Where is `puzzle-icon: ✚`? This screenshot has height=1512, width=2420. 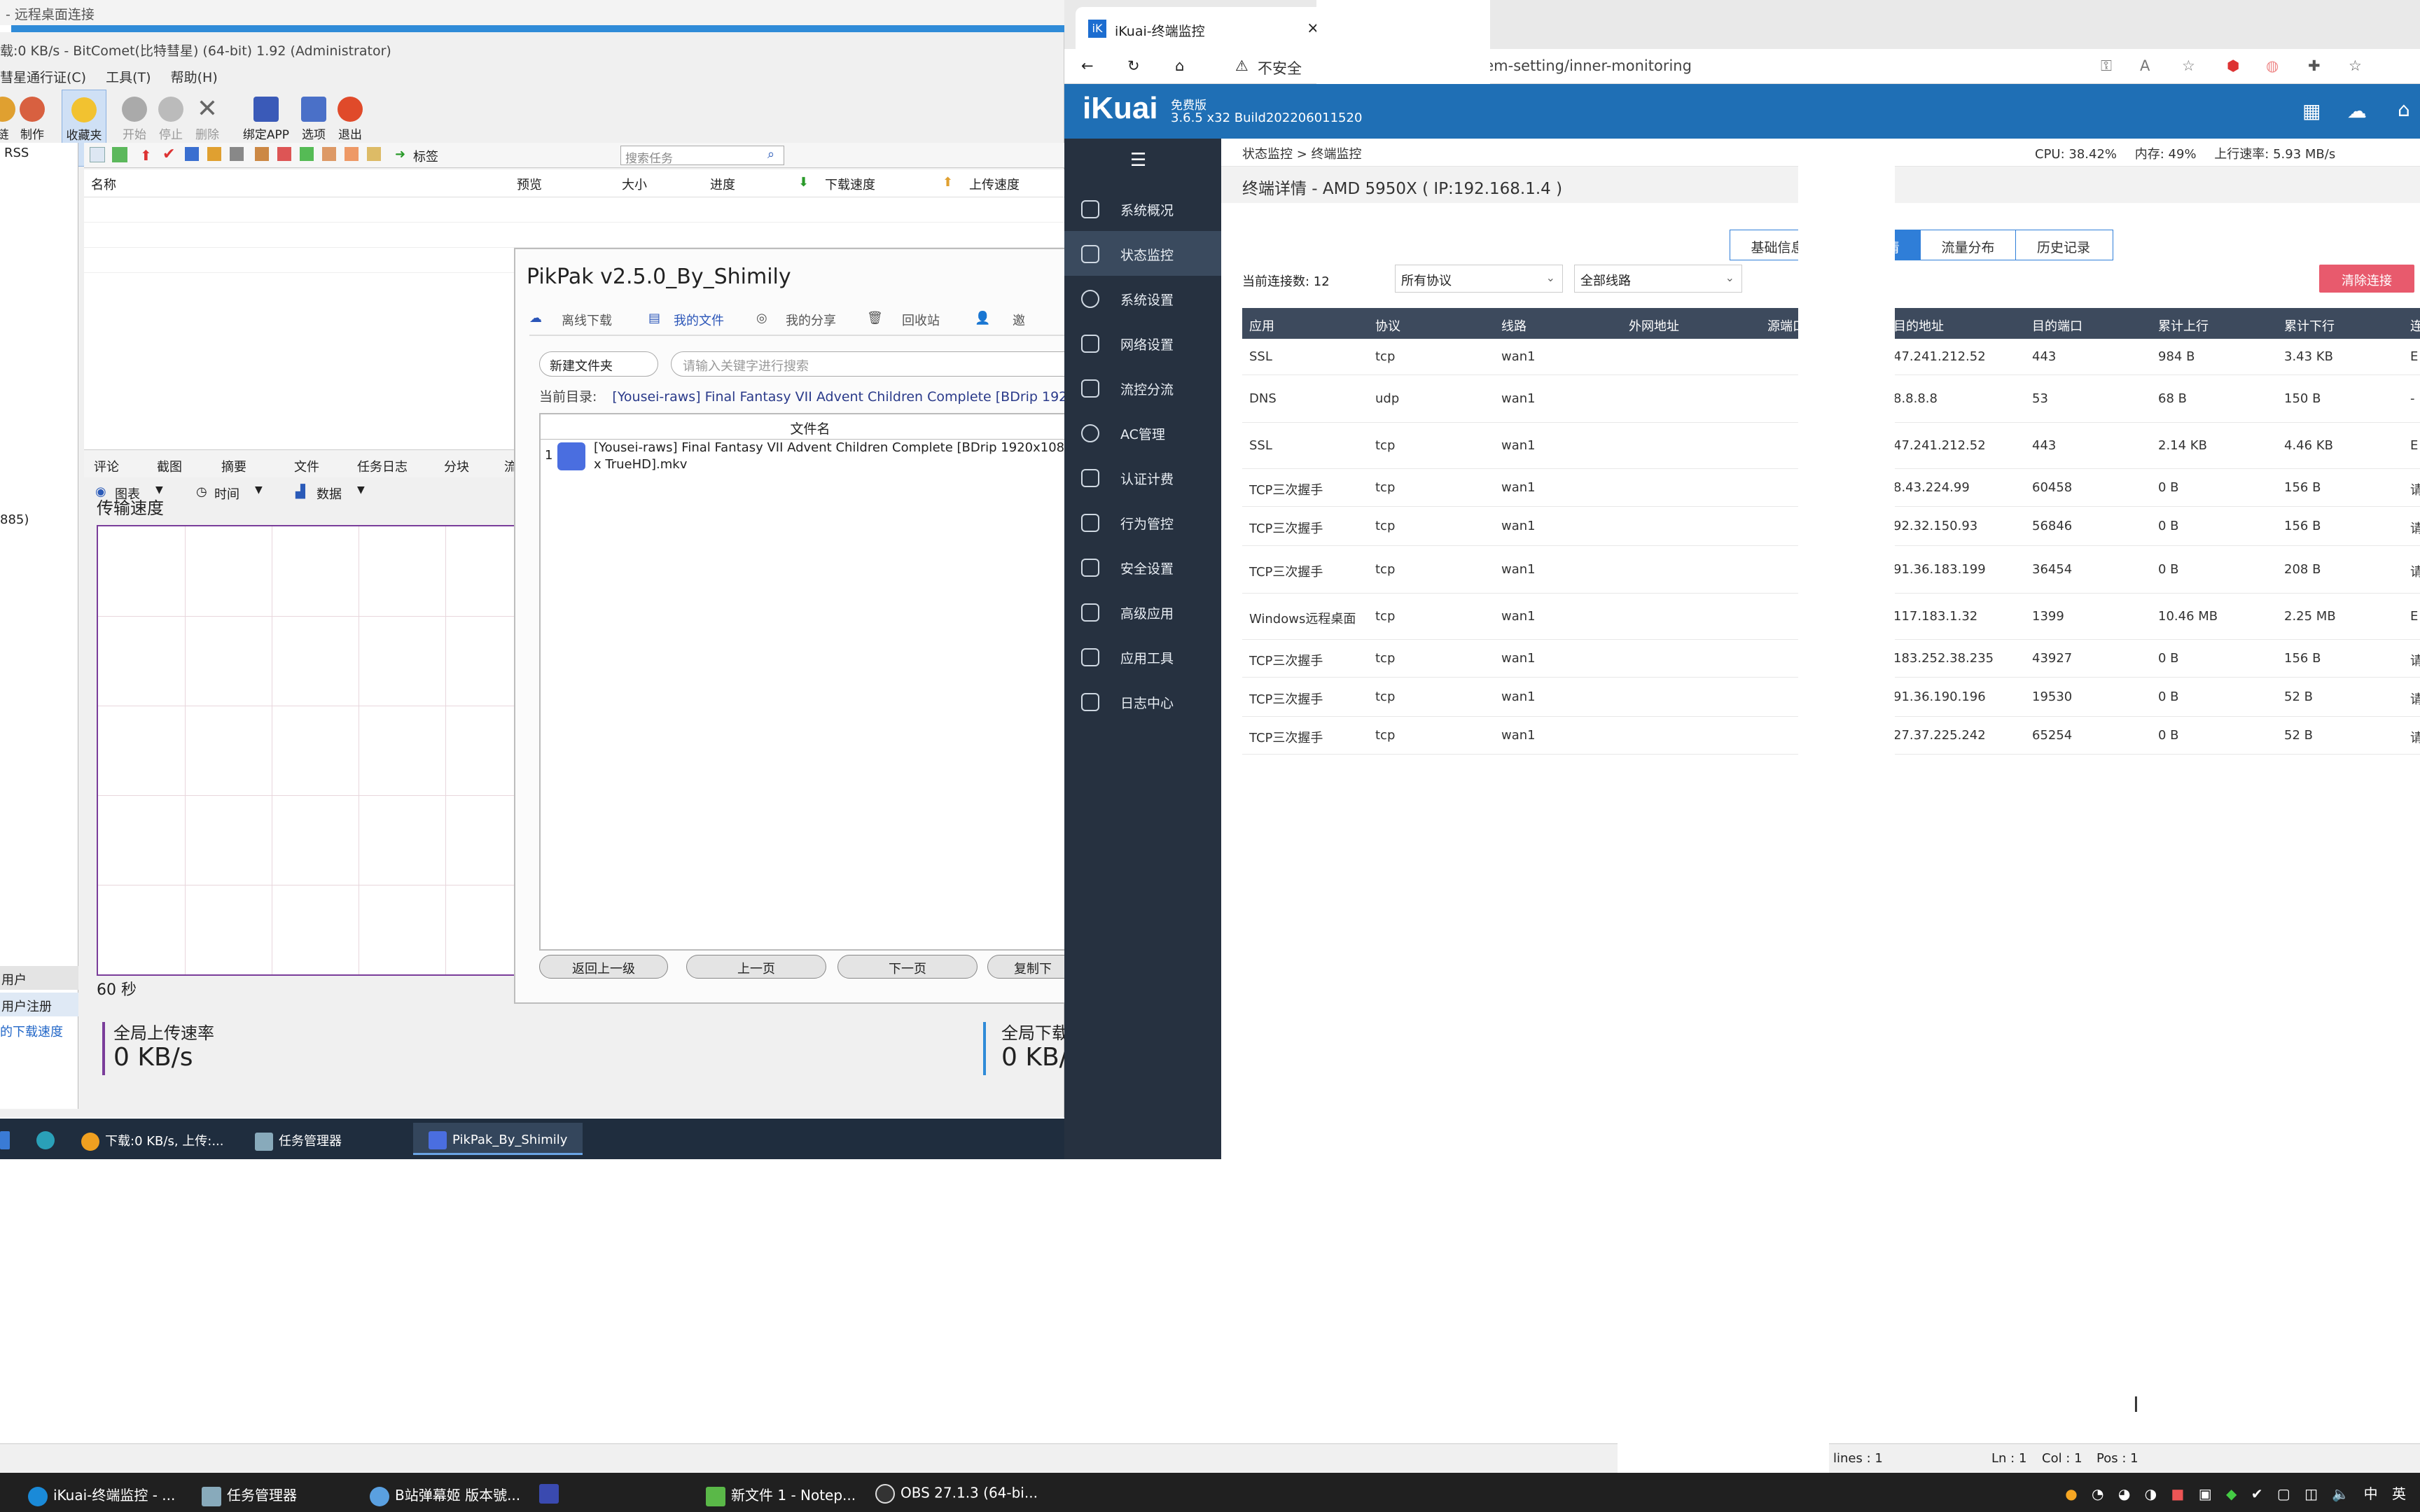
puzzle-icon: ✚ is located at coordinates (2314, 65).